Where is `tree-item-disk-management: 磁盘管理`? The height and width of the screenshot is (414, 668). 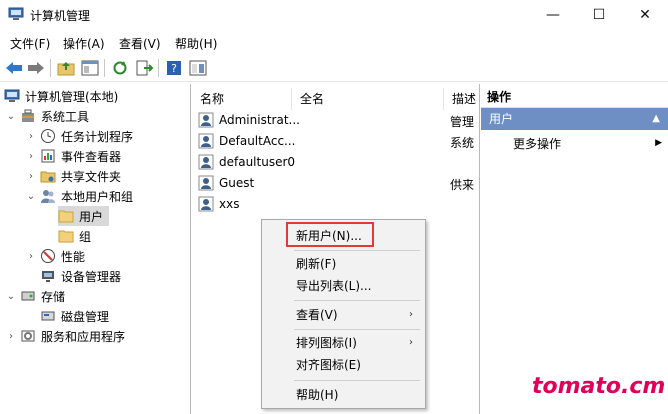
tree-item-disk-management: 磁盘管理 is located at coordinates (74, 316).